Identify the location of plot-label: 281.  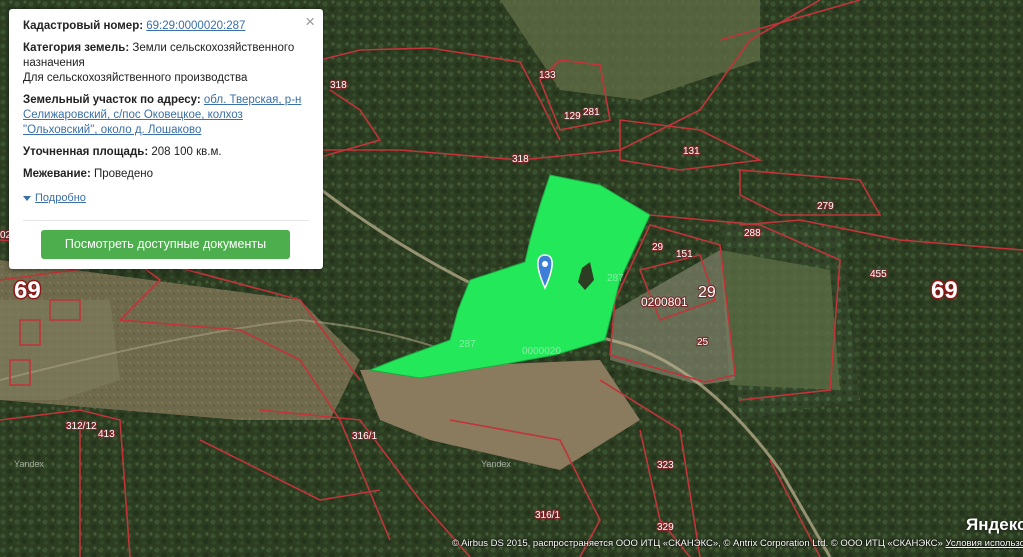
(591, 112).